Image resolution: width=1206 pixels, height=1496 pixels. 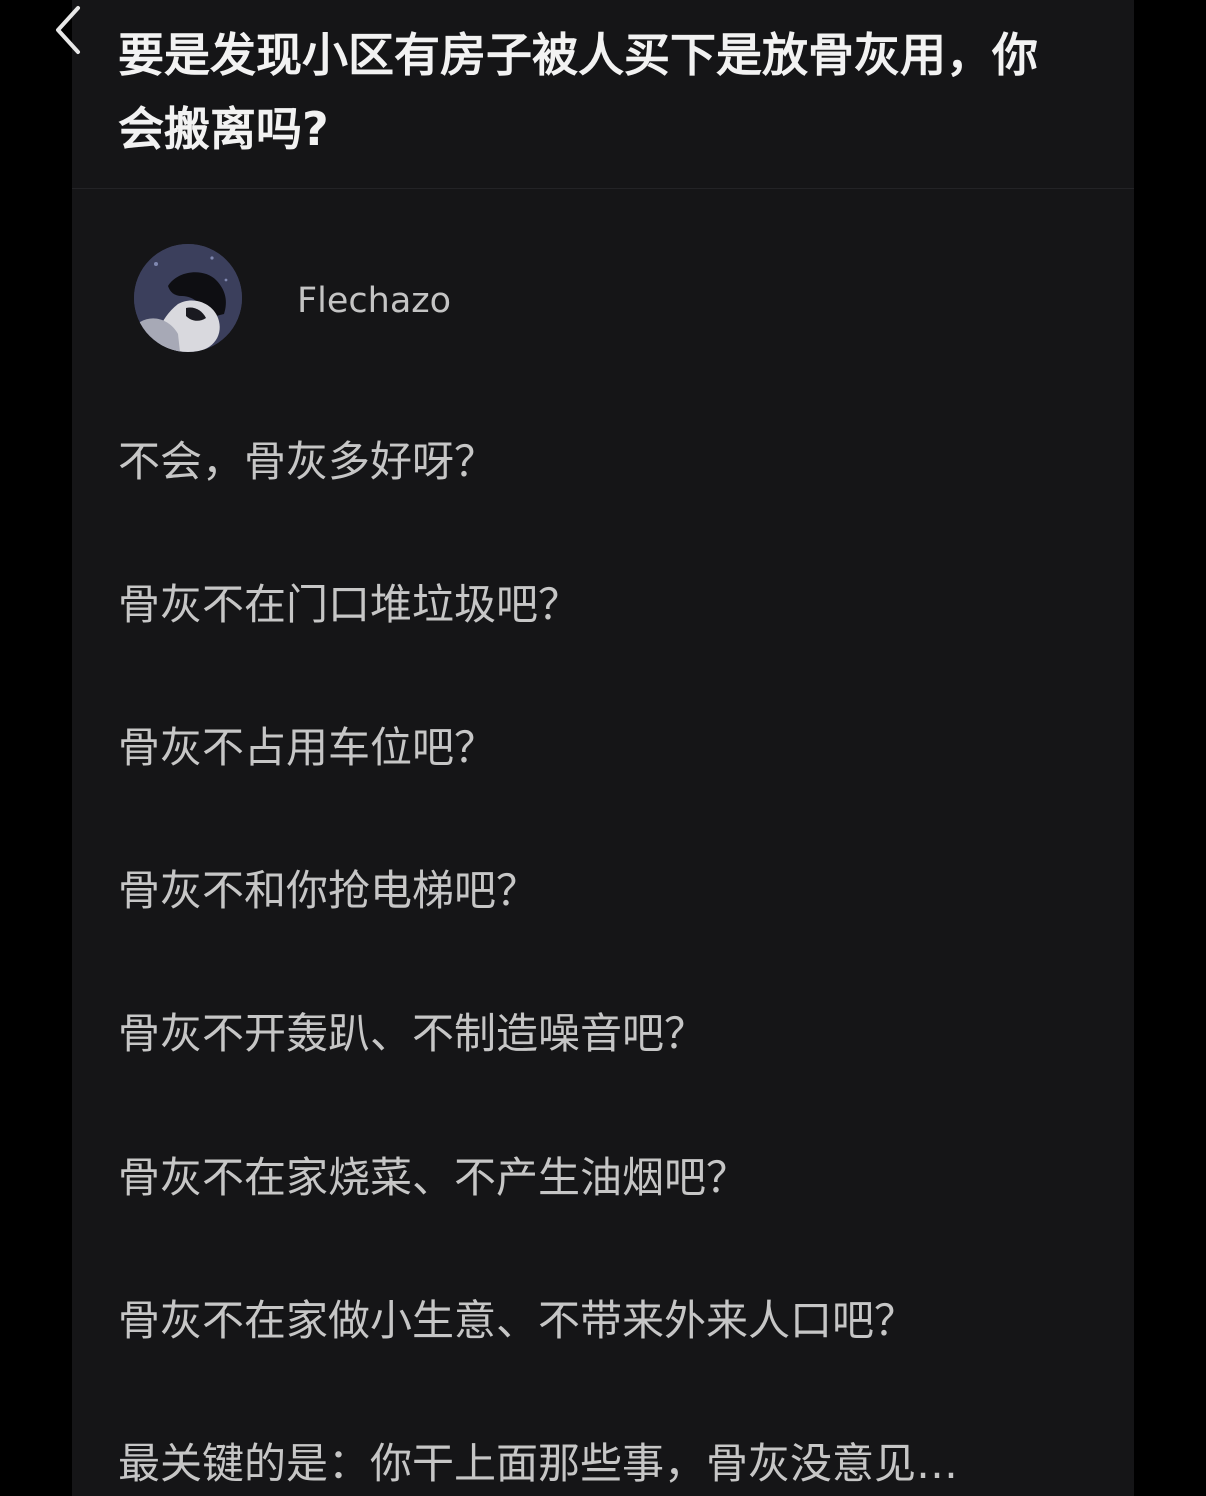 I want to click on answer-line: 骨灰不占用车位吧？, so click(x=307, y=747).